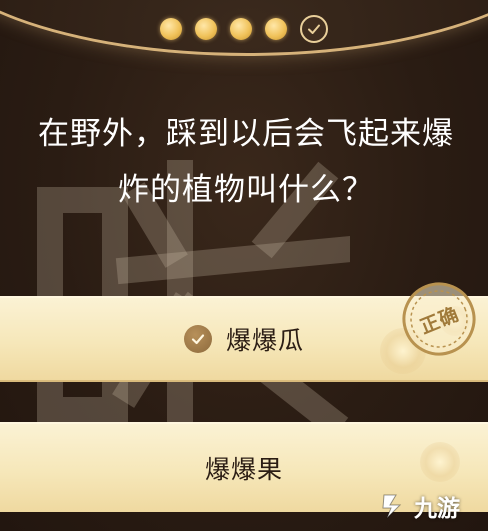  I want to click on site-watermark-logo: 九游, so click(430, 506).